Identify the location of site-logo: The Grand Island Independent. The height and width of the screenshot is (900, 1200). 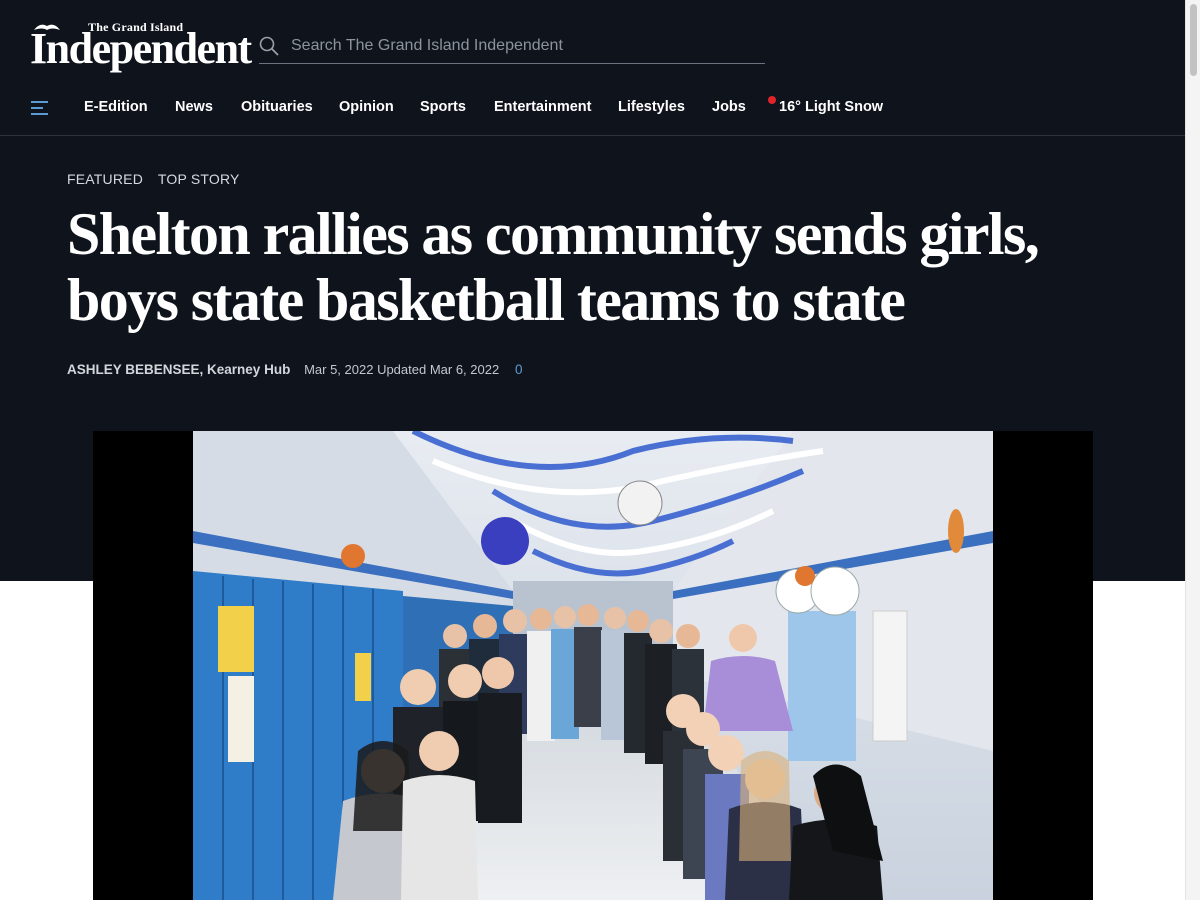
(141, 48).